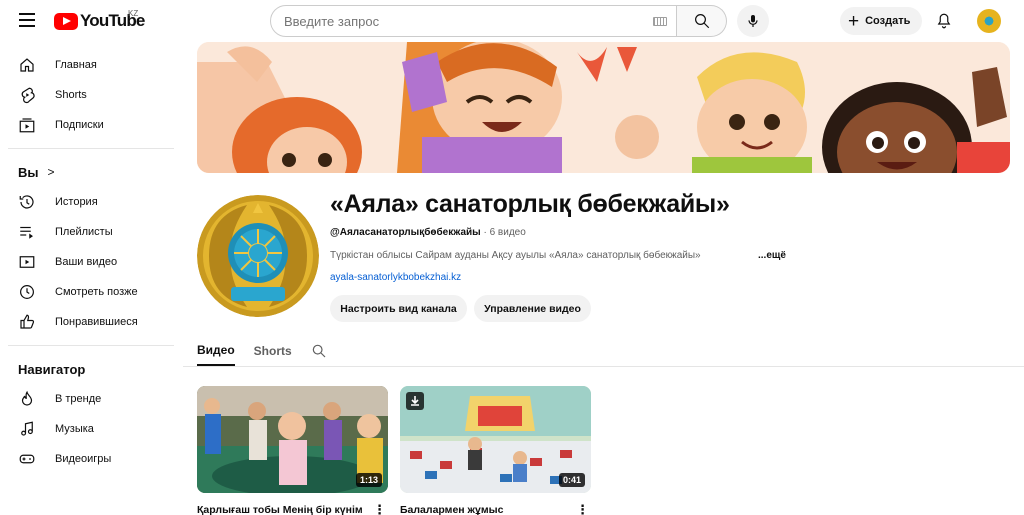  I want to click on sidebar-item-watch-later: Смотреть позже, so click(90, 292).